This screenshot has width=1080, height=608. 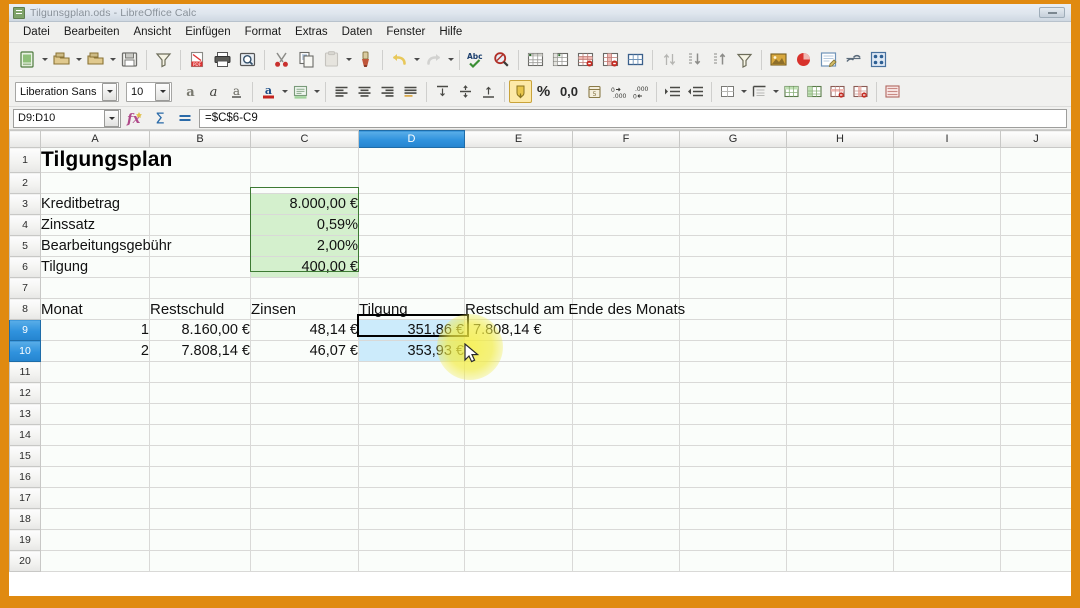 I want to click on cell-a18, so click(x=95, y=519).